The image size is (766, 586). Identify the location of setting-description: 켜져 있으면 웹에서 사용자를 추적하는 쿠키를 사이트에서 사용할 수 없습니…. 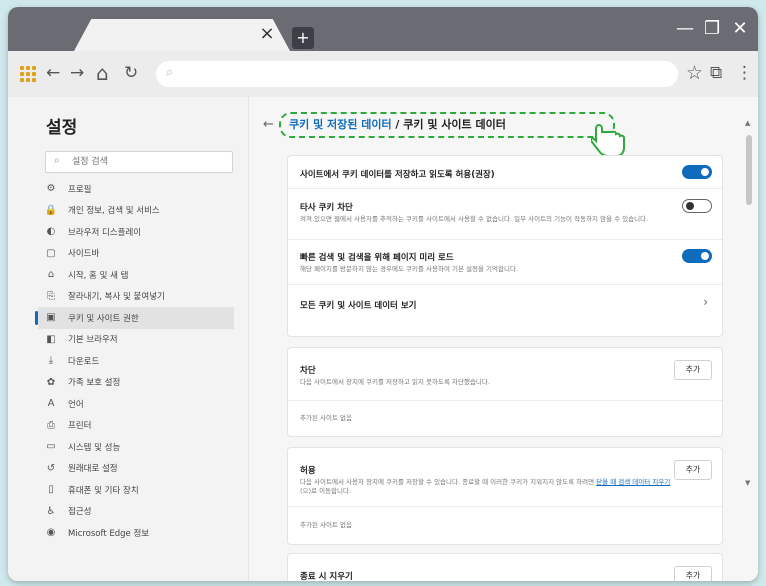
(474, 219).